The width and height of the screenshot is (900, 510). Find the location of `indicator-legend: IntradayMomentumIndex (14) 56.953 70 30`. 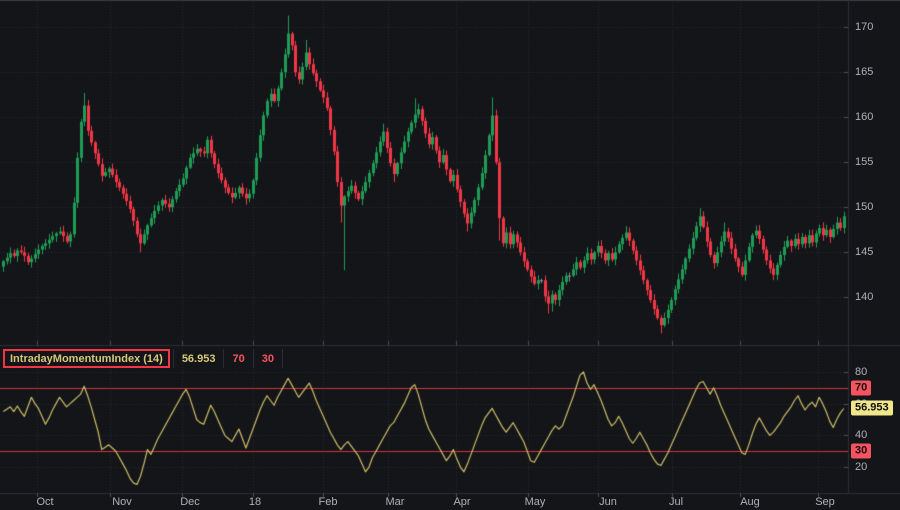

indicator-legend: IntradayMomentumIndex (14) 56.953 70 30 is located at coordinates (143, 358).